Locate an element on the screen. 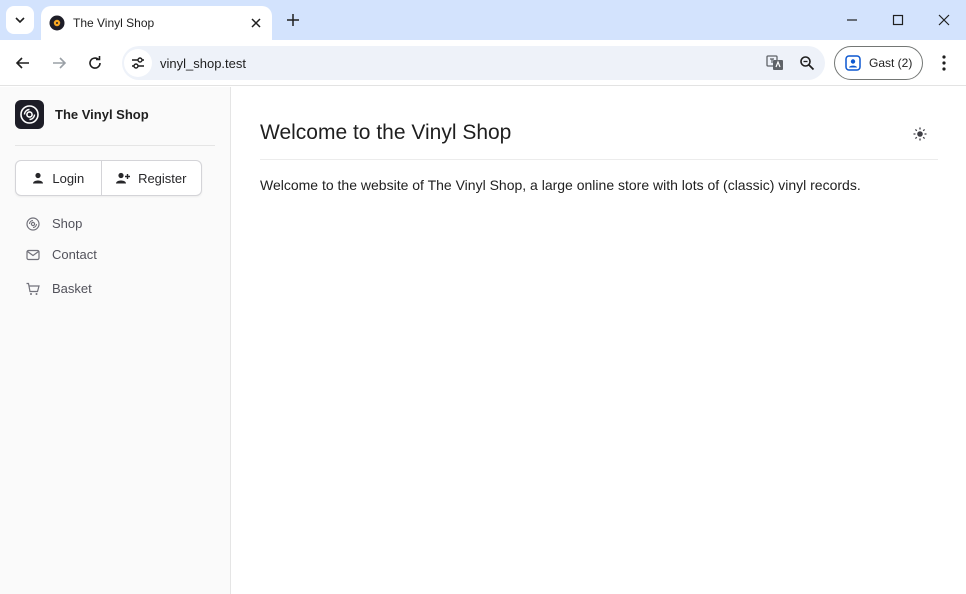  minimize-button is located at coordinates (852, 20).